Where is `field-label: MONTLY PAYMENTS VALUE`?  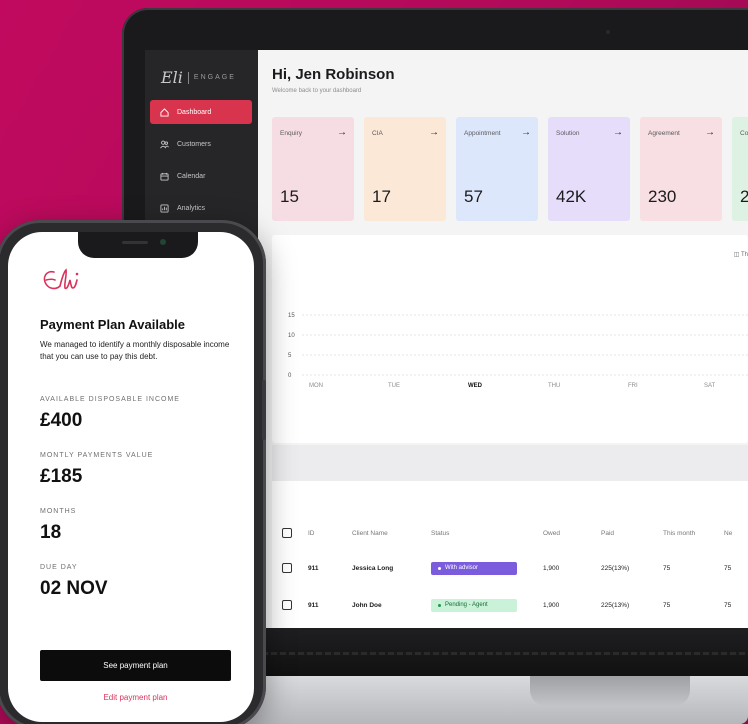 field-label: MONTLY PAYMENTS VALUE is located at coordinates (97, 455).